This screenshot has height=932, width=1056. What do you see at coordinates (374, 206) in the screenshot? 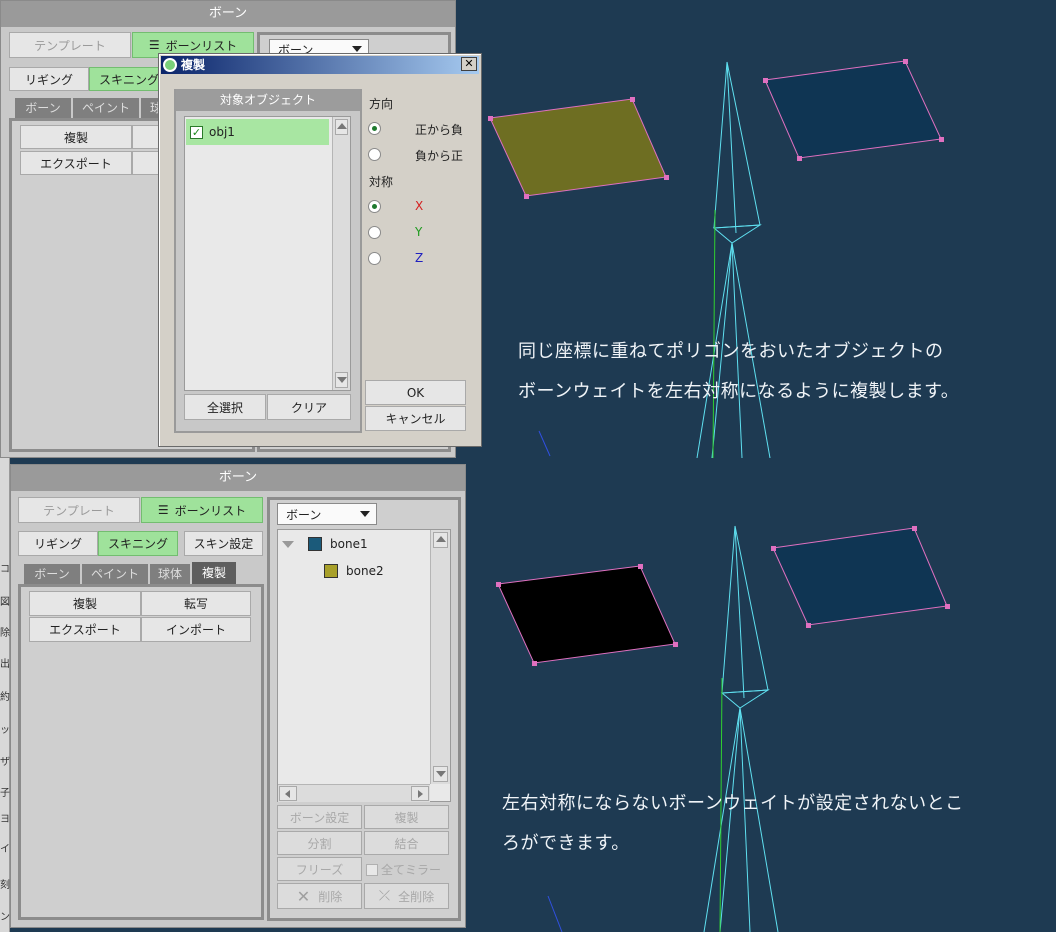
I see `radio-axis-x` at bounding box center [374, 206].